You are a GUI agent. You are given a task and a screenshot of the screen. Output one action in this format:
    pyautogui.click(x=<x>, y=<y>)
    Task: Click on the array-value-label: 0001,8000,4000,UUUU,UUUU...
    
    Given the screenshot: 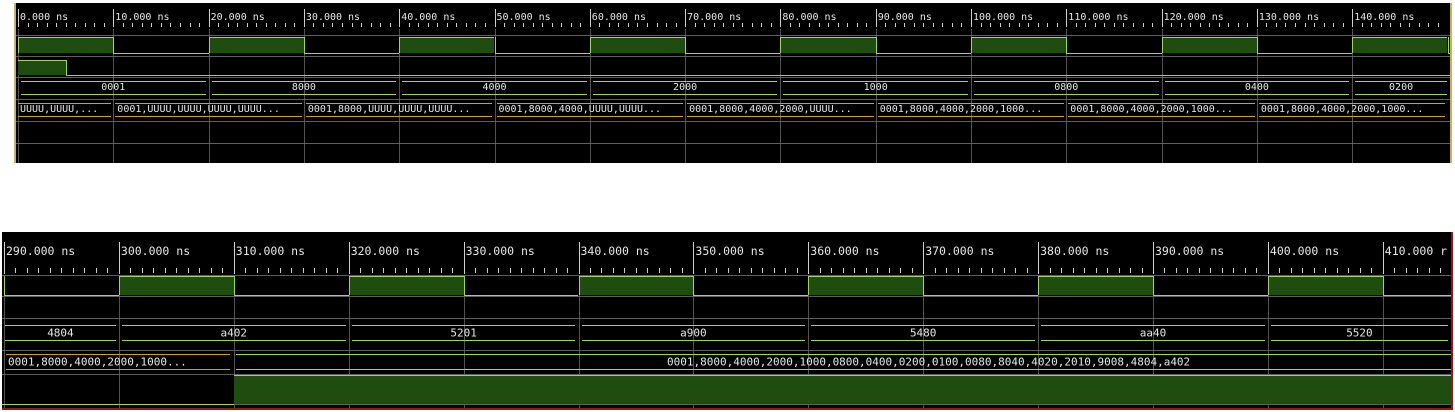 What is the action you would take?
    pyautogui.click(x=580, y=109)
    